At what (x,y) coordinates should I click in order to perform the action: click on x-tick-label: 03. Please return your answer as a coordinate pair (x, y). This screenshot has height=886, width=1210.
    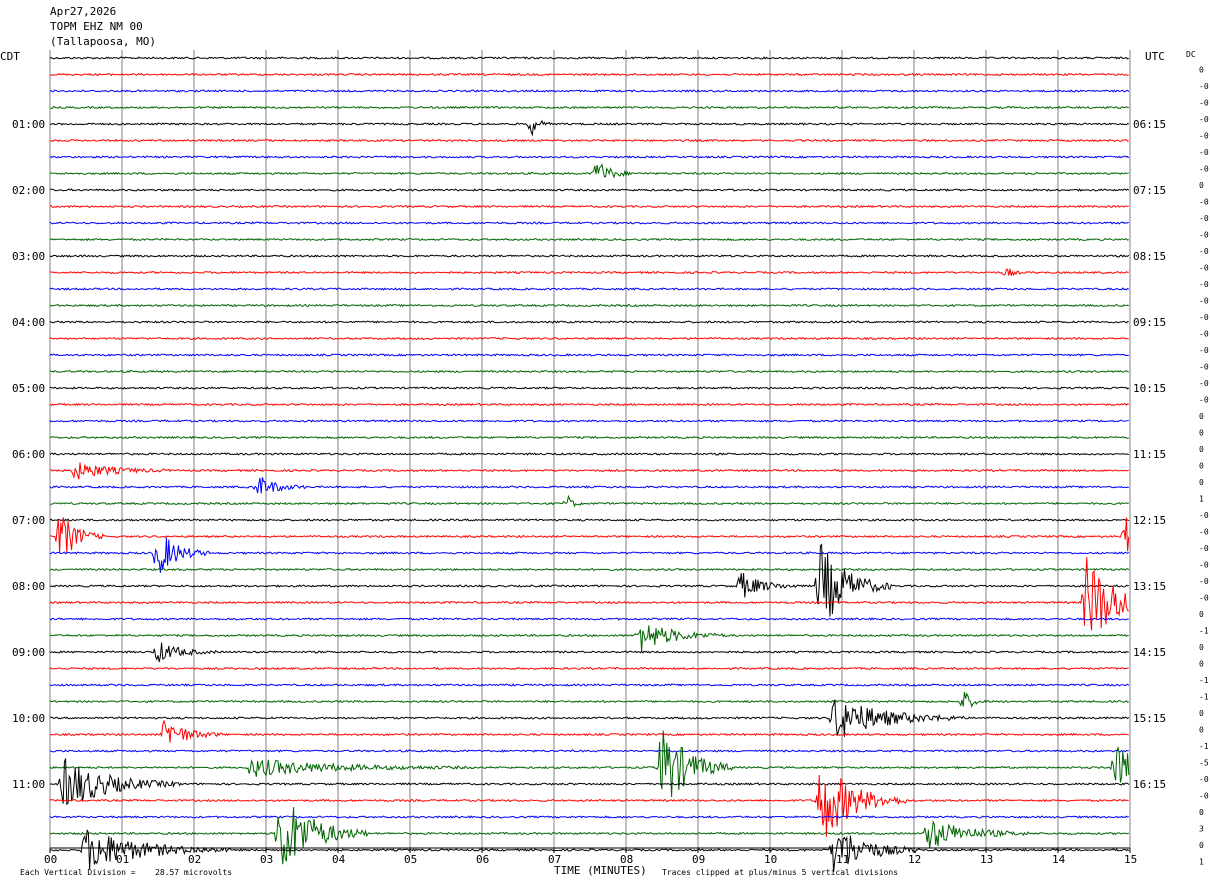
    Looking at the image, I should click on (266, 859).